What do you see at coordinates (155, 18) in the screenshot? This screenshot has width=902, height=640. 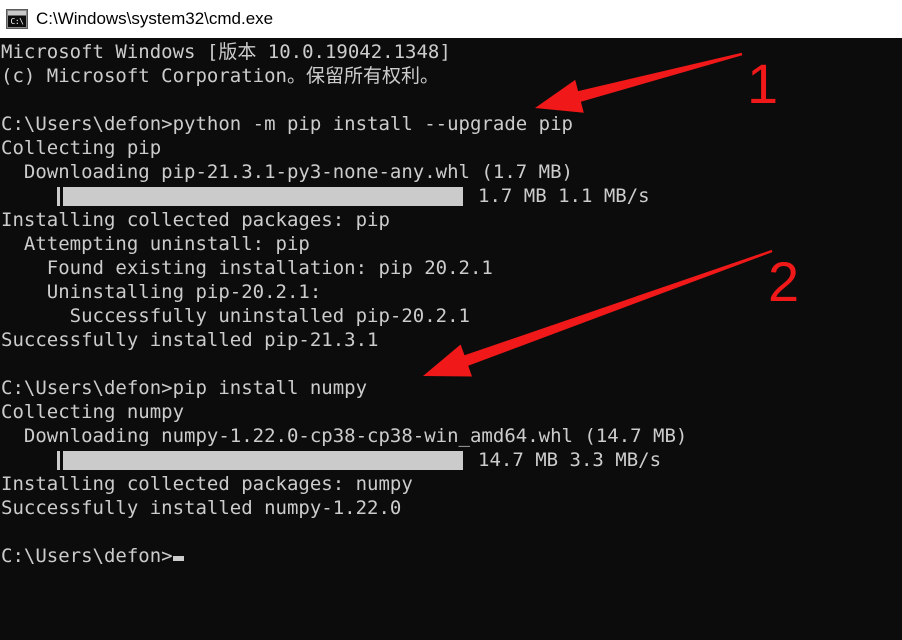 I see `window-title: C:\Windows\system32\cmd.exe` at bounding box center [155, 18].